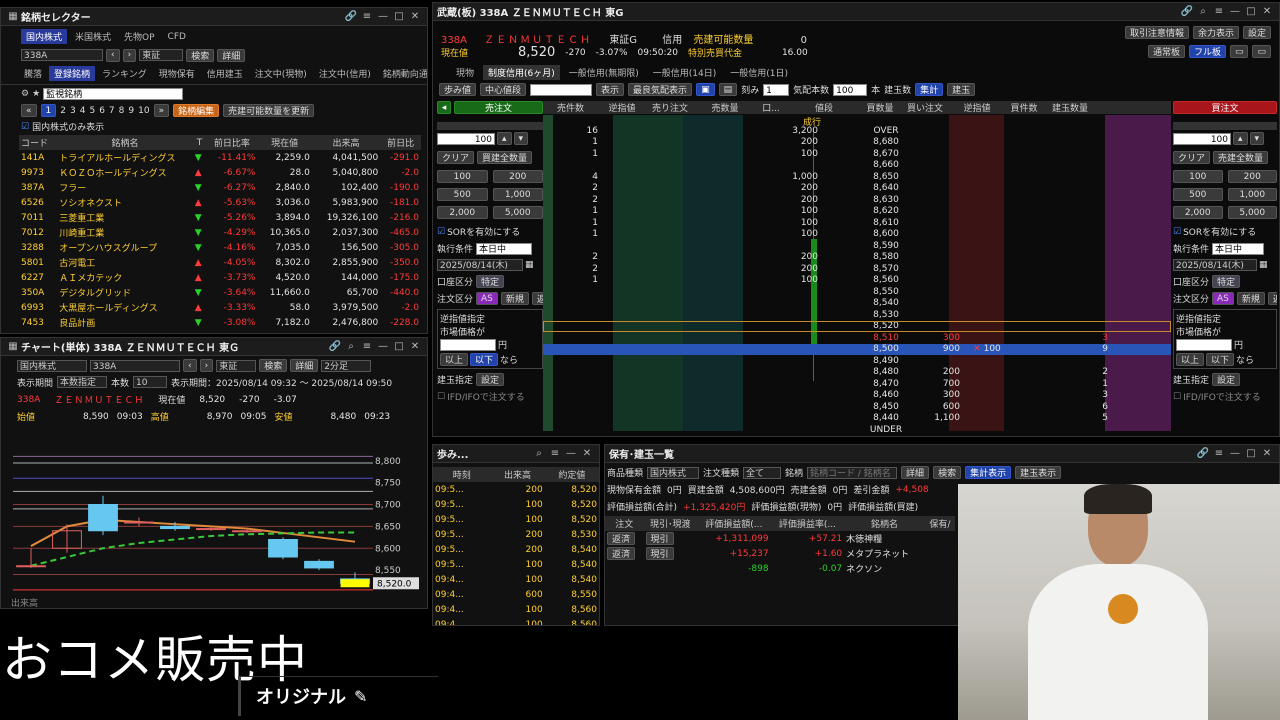 Image resolution: width=1280 pixels, height=720 pixels. Describe the element at coordinates (38, 142) in the screenshot. I see `col-code: コード` at that location.